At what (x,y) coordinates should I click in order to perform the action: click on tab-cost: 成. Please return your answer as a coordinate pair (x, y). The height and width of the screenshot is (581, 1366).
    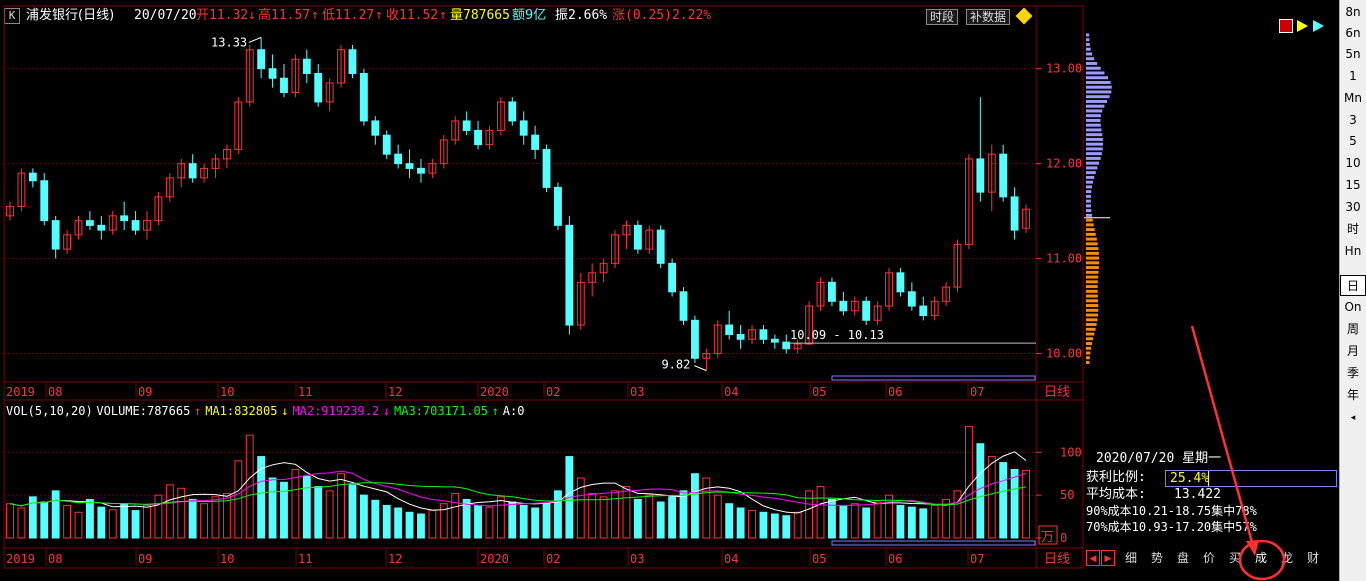
    Looking at the image, I should click on (1261, 558).